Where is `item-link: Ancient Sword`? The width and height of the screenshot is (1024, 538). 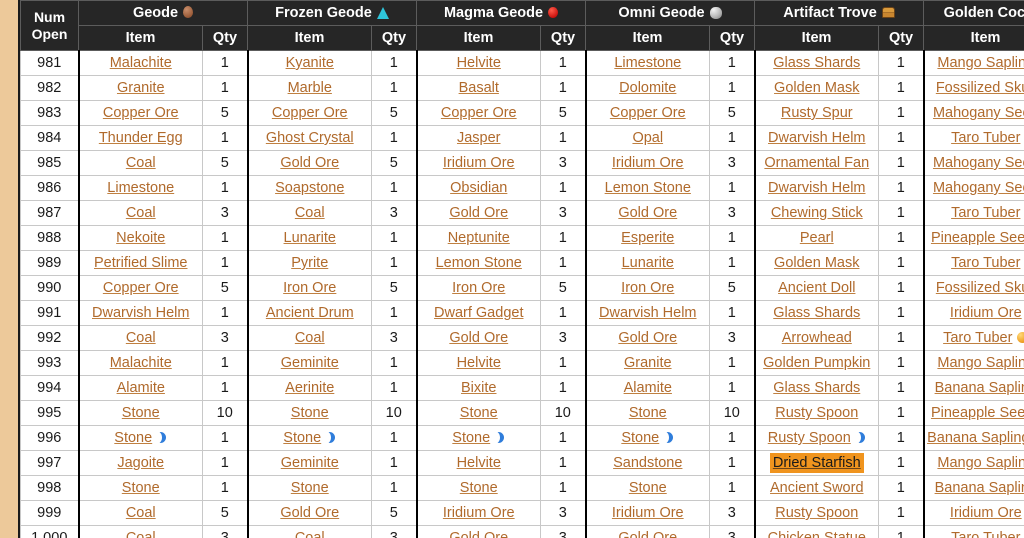 item-link: Ancient Sword is located at coordinates (817, 488).